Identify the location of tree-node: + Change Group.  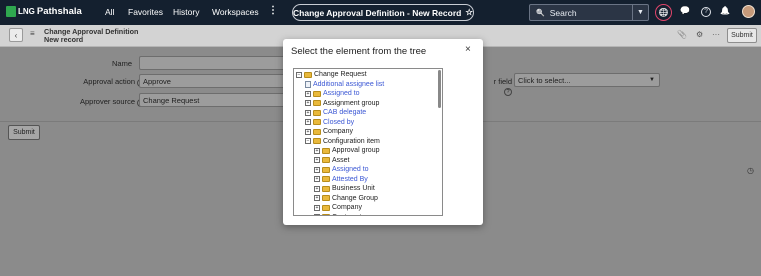
(346, 198).